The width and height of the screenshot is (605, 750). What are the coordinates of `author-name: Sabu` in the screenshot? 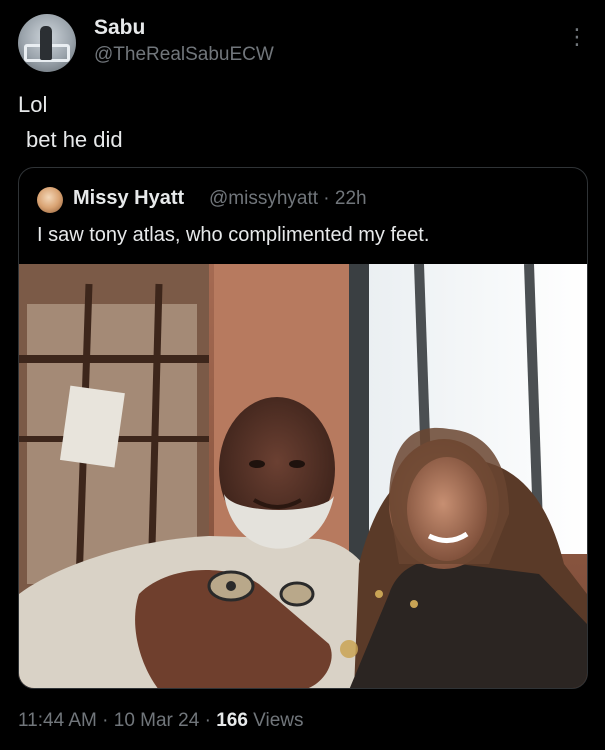 It's located at (119, 28).